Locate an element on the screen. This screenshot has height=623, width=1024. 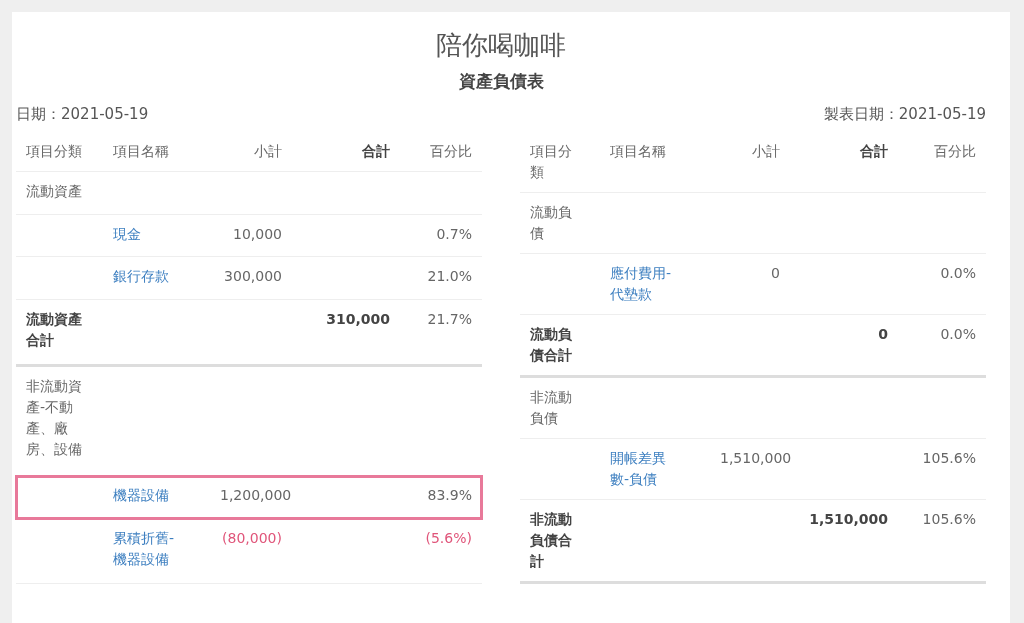
made-date: 製表日期：2021-05-19 is located at coordinates (904, 114).